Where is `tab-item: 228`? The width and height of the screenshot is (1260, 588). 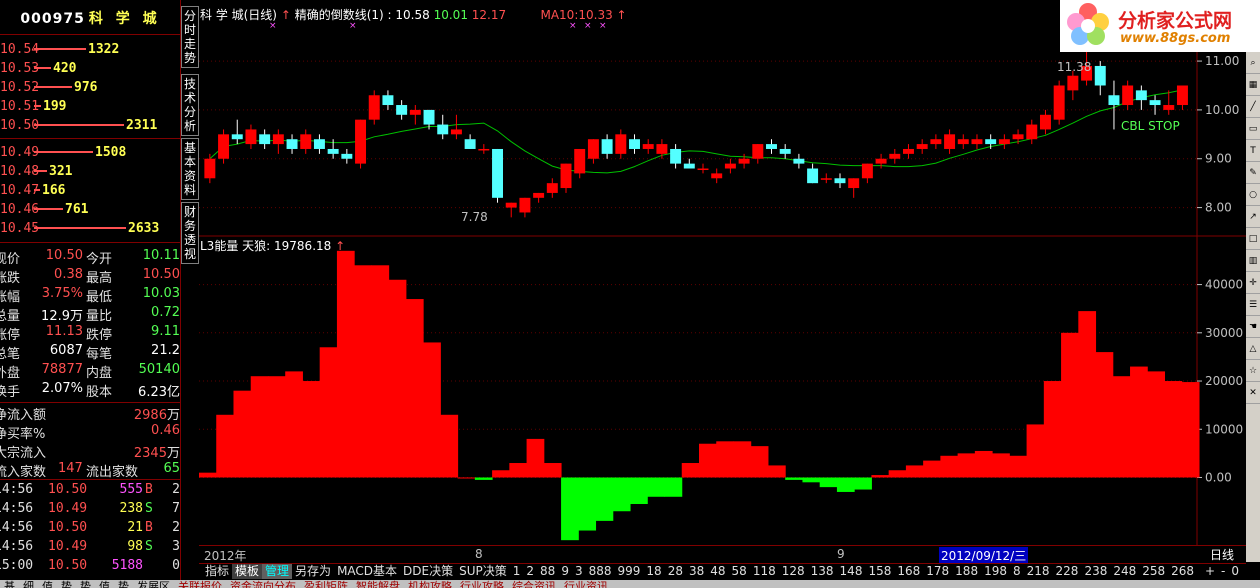 tab-item: 228 is located at coordinates (1067, 571).